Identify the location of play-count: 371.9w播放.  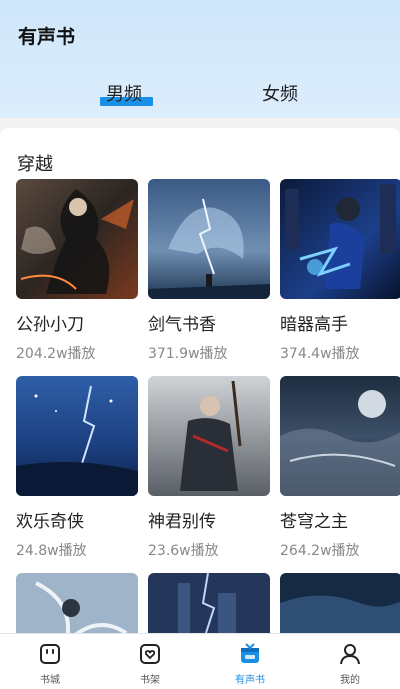
(188, 354).